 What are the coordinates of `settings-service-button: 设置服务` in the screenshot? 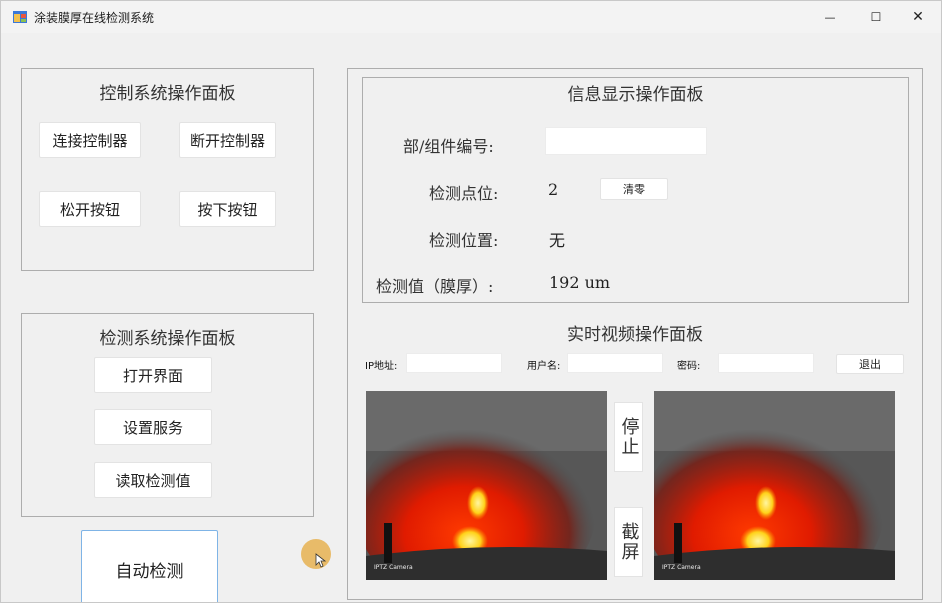 It's located at (153, 427).